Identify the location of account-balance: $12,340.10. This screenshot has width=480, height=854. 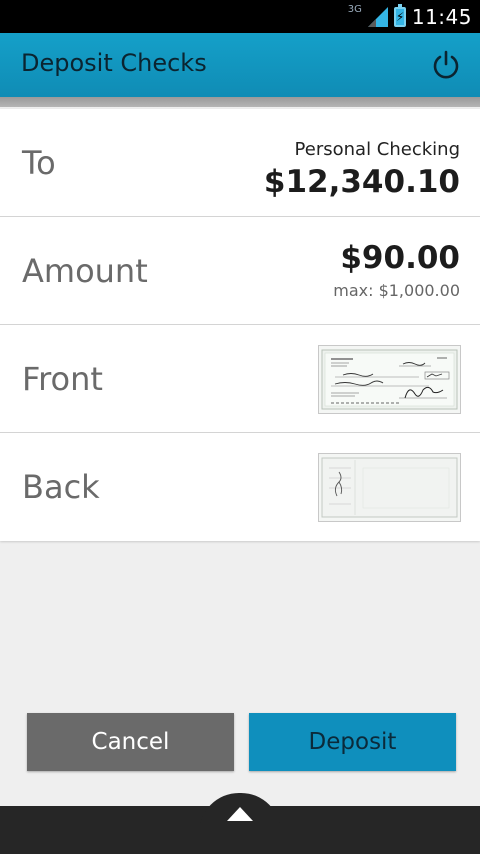
(361, 182).